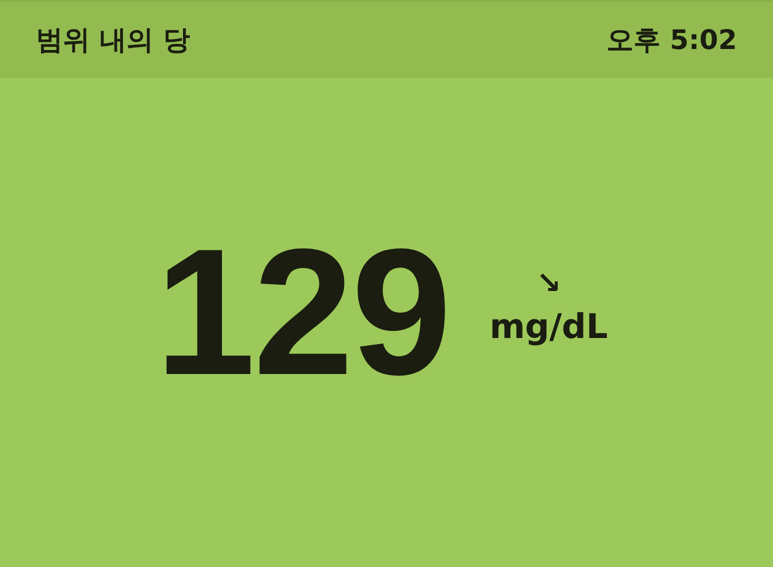  I want to click on status-title: 범위 내의 당, so click(113, 41).